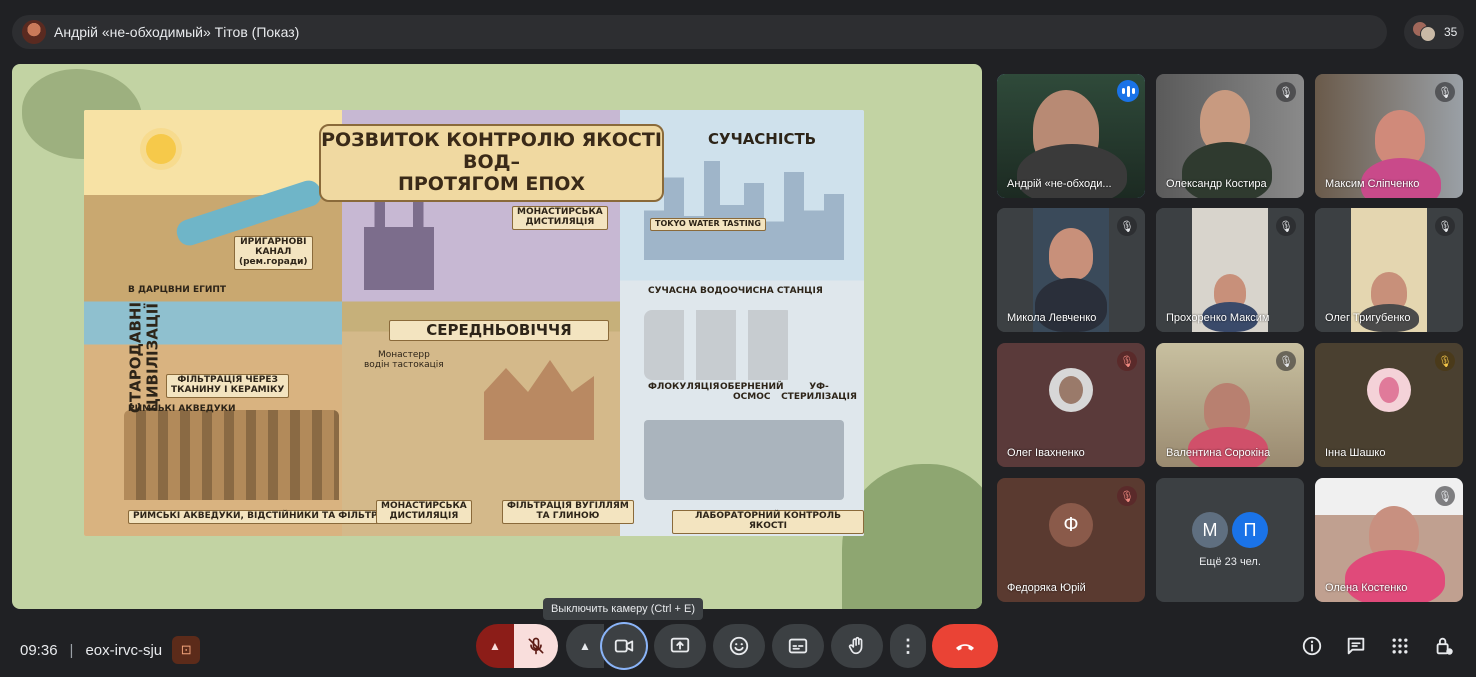 The image size is (1476, 677). Describe the element at coordinates (1230, 562) in the screenshot. I see `more-participants-label: Ещё 23 чел.` at that location.